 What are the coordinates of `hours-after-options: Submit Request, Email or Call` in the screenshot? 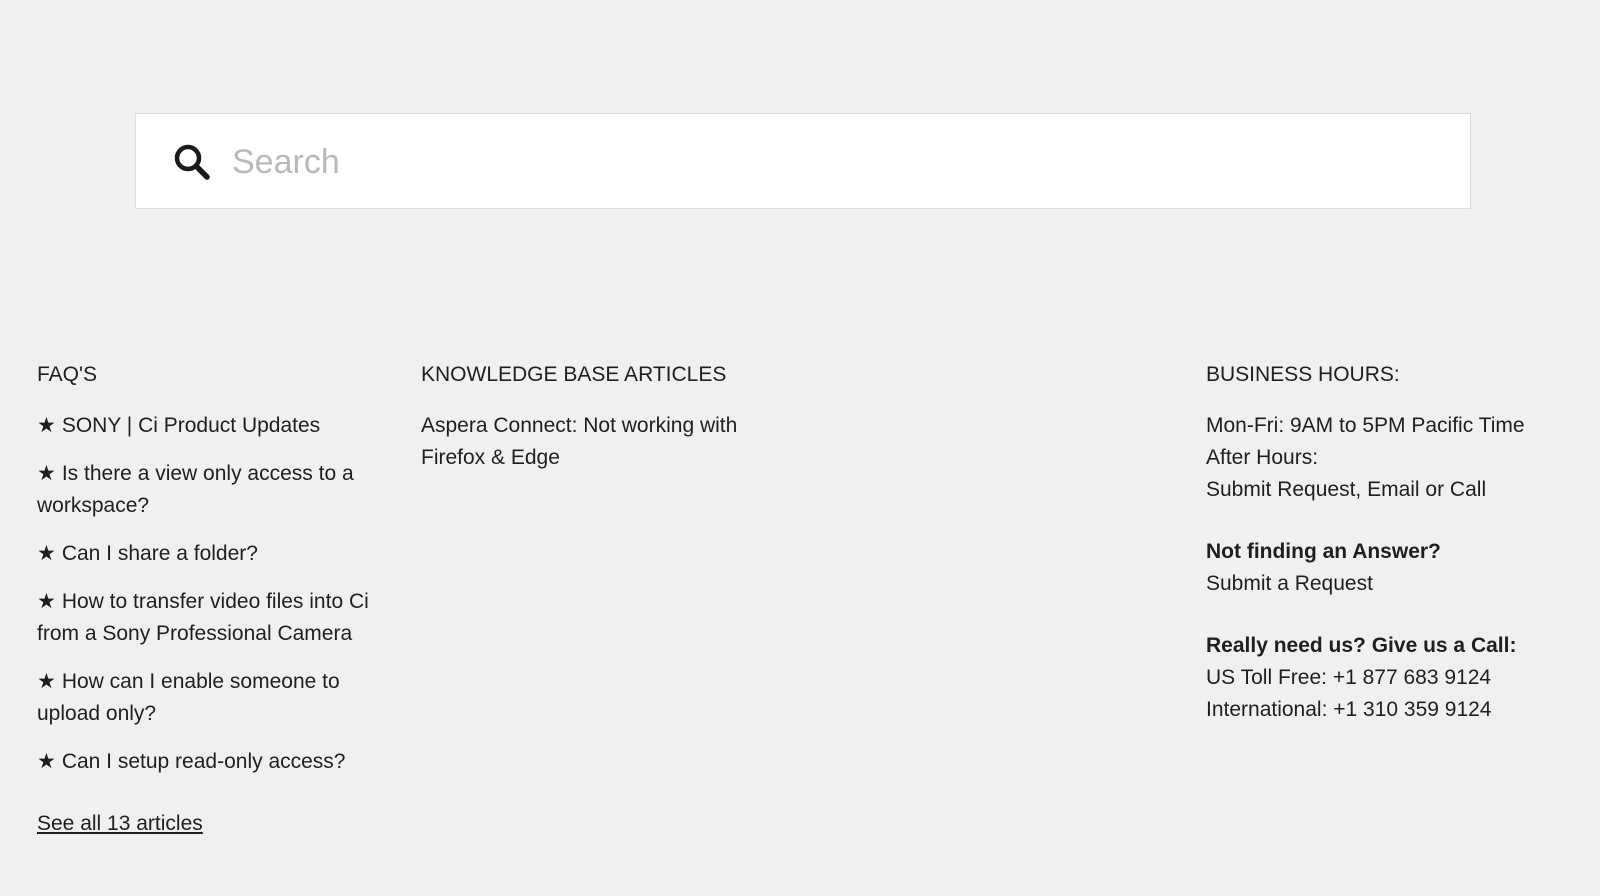 It's located at (1346, 489).